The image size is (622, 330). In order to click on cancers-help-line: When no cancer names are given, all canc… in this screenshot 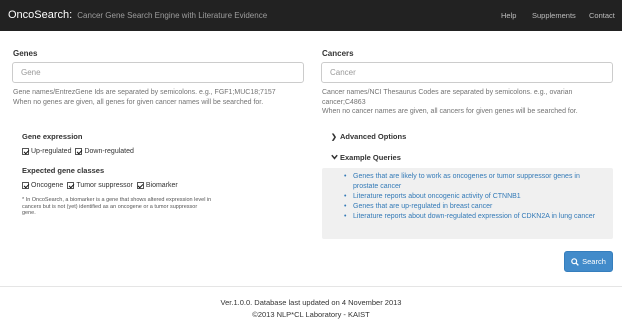, I will do `click(450, 111)`.